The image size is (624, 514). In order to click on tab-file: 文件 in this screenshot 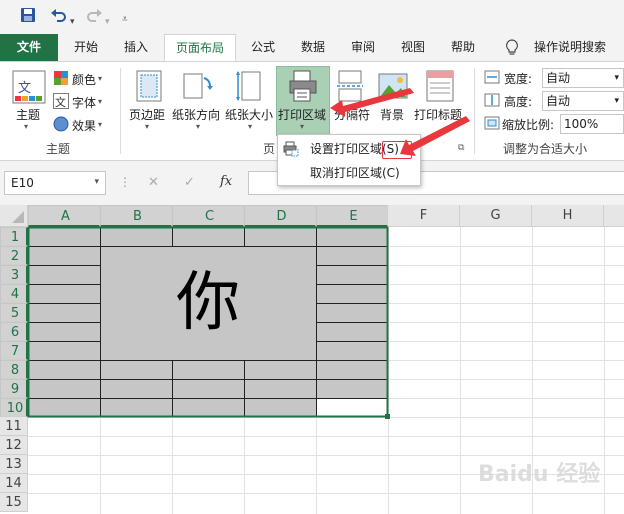, I will do `click(29, 47)`.